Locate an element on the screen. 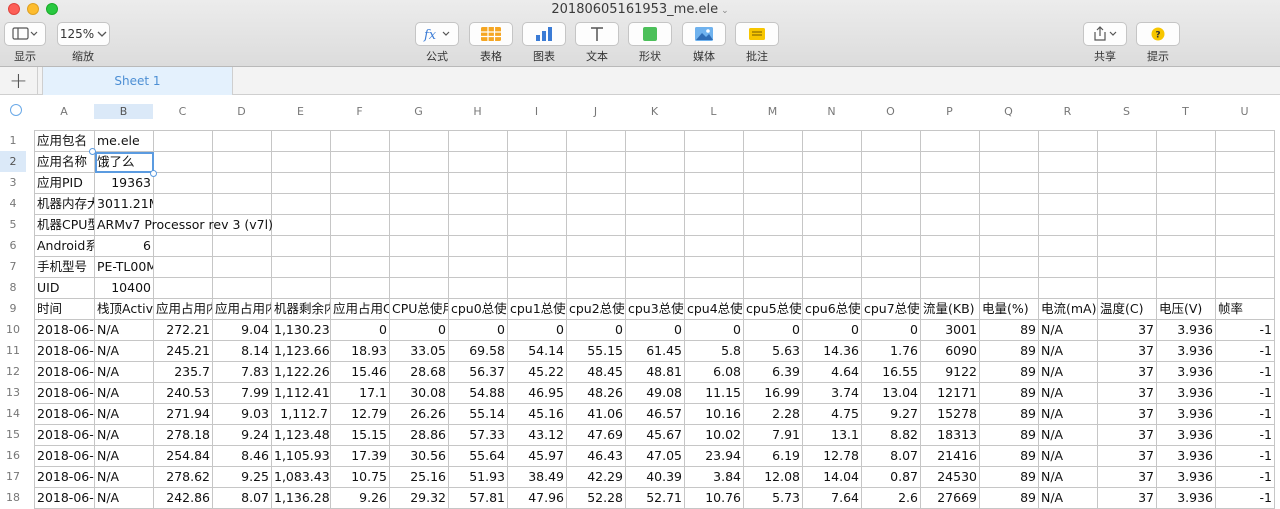 The image size is (1280, 509). table-cell: 43.12 is located at coordinates (537, 435).